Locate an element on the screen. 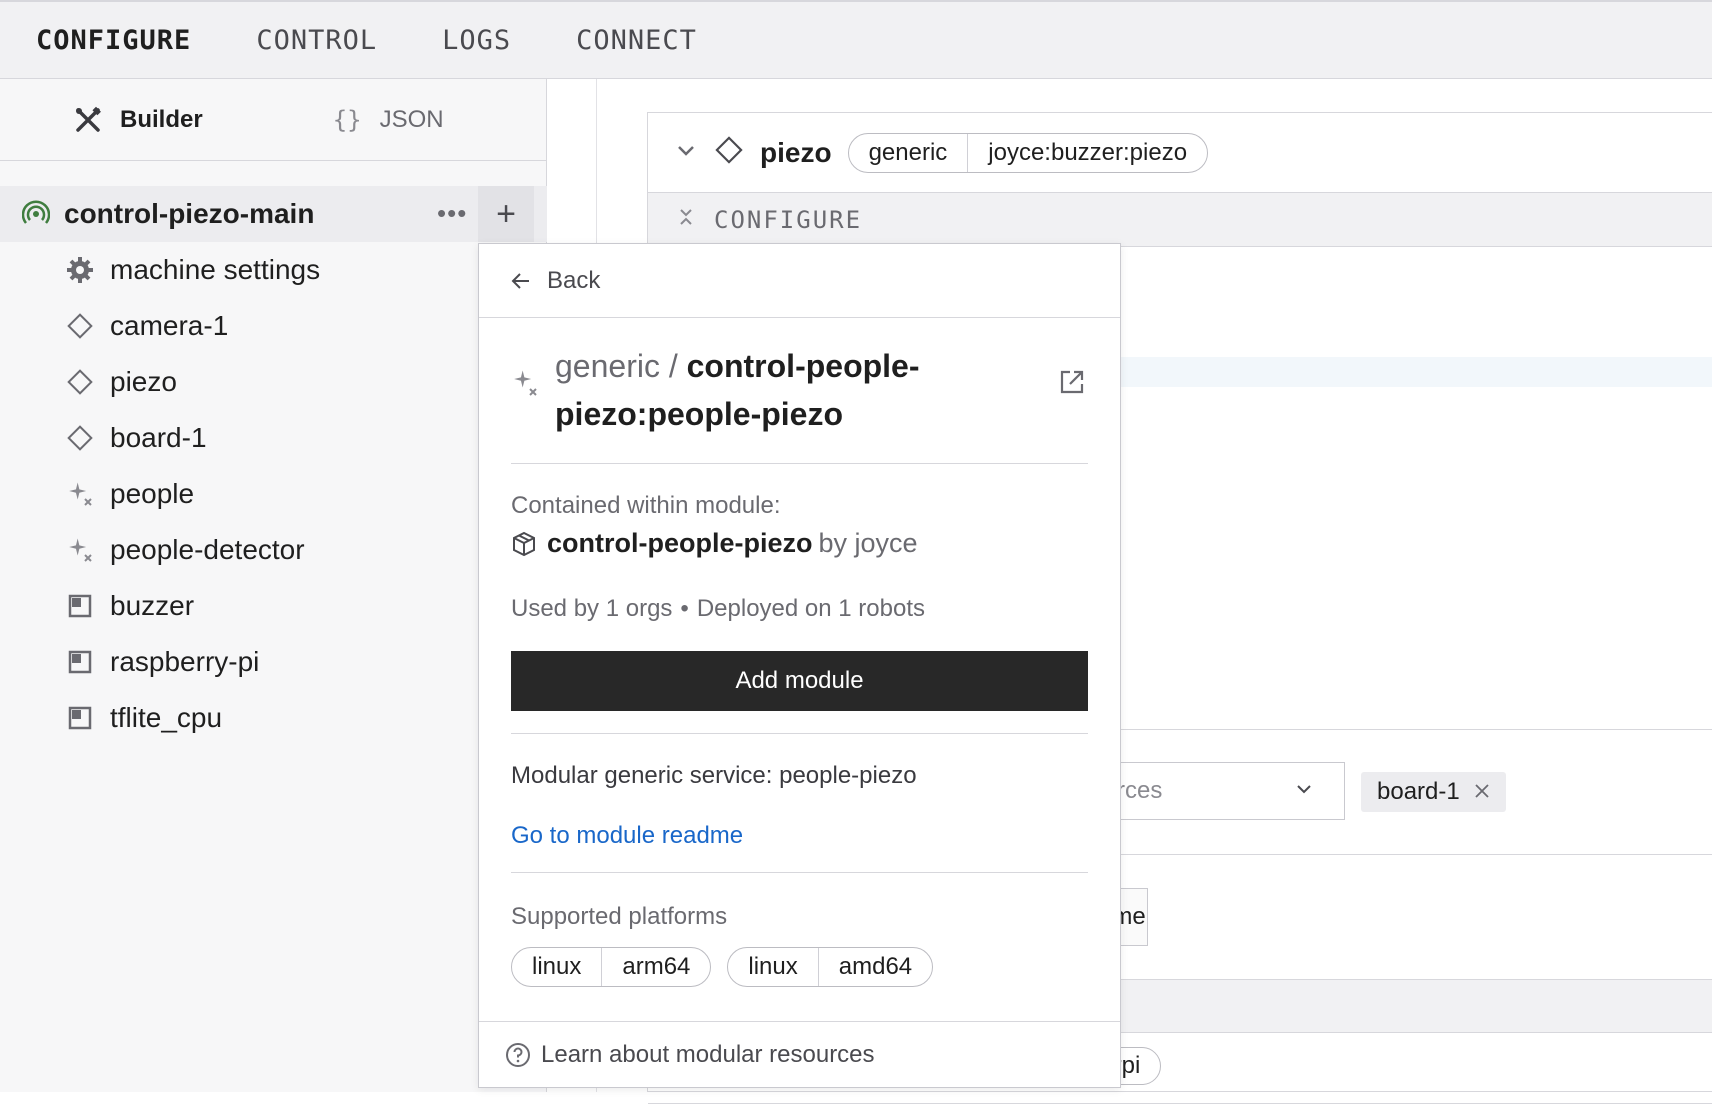  sidebar-item-machine-settings: machine settings is located at coordinates (273, 270).